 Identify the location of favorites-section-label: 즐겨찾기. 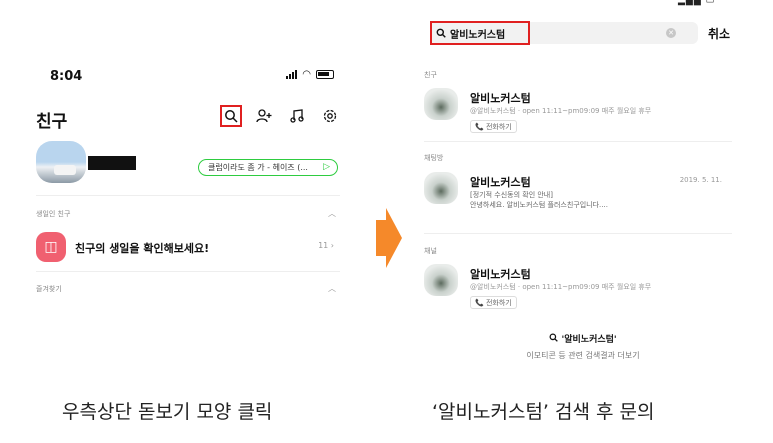
(49, 289).